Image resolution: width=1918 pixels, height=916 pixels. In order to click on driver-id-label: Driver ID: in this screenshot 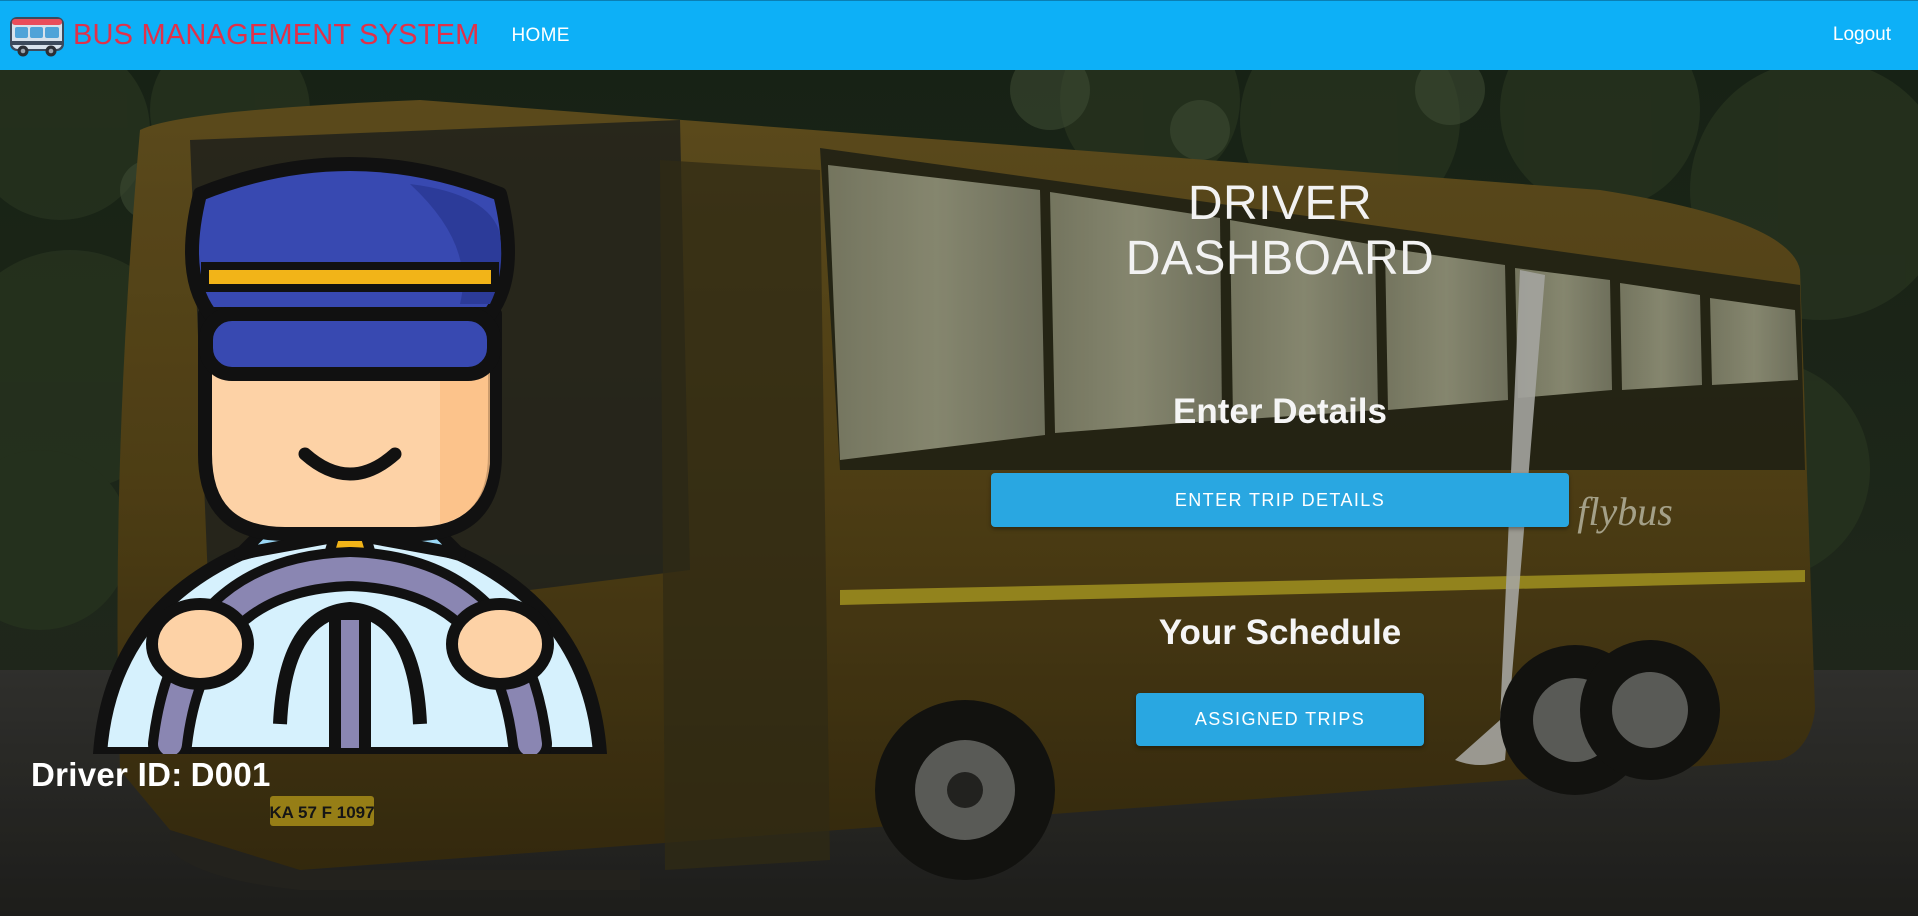, I will do `click(107, 774)`.